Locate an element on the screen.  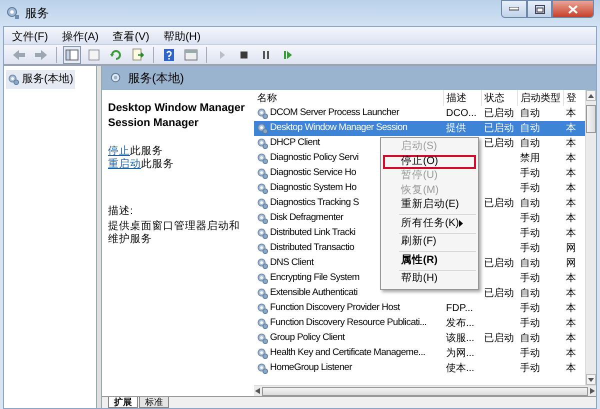
tree-item: 服务(本地) is located at coordinates (41, 79).